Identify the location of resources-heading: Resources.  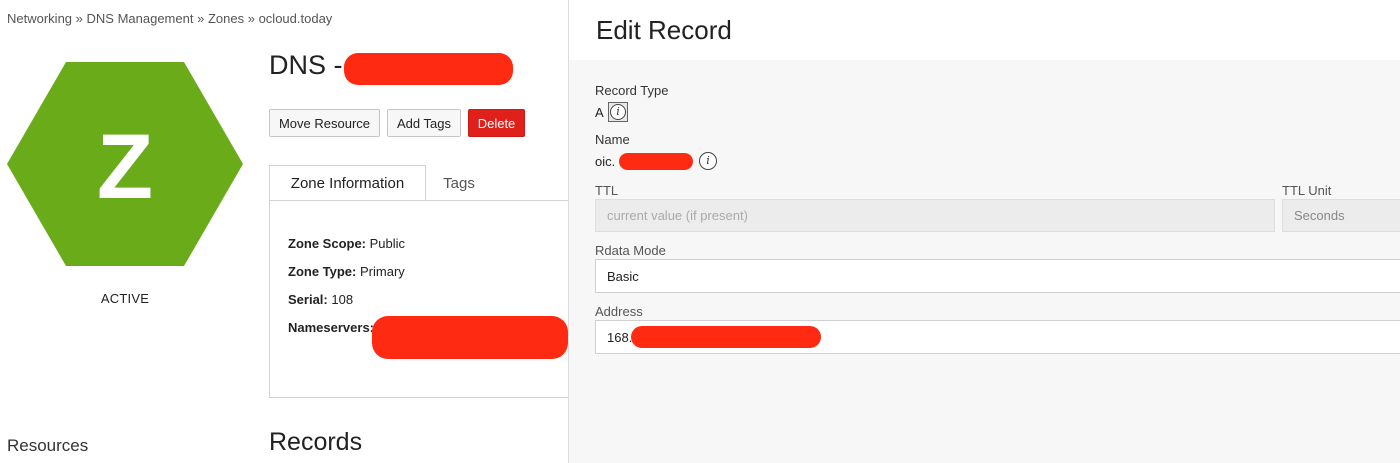
(48, 445).